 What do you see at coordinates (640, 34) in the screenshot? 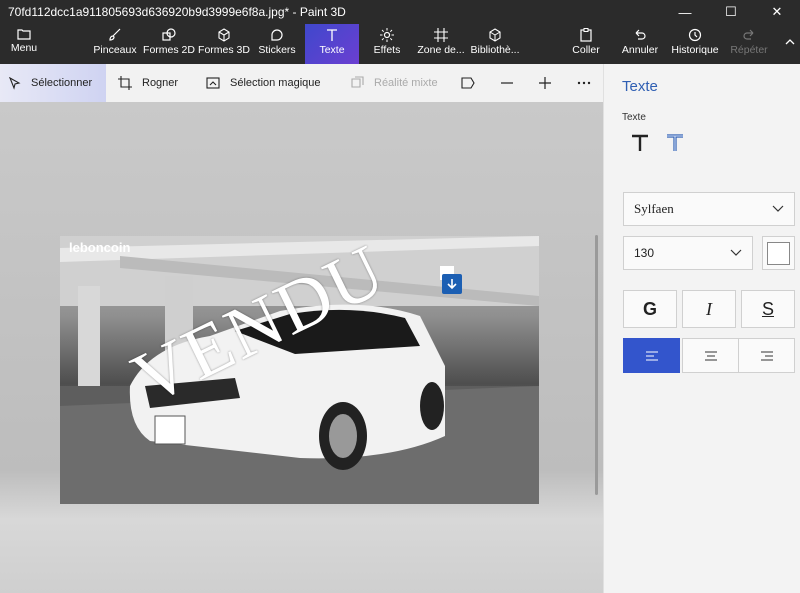
I see `undo-icon` at bounding box center [640, 34].